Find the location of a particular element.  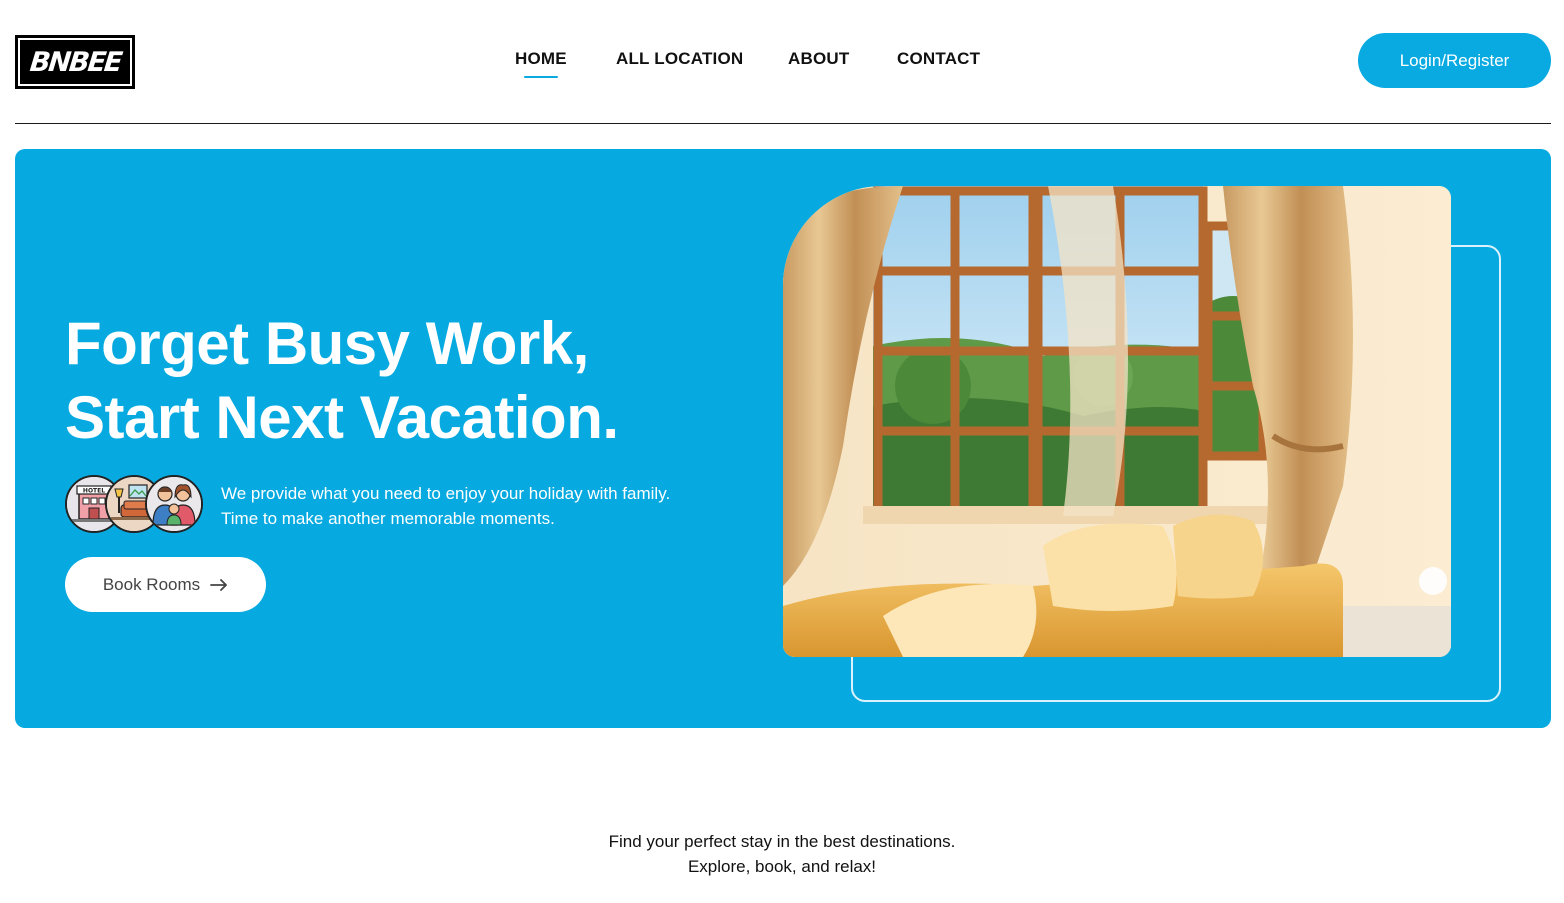

book-rooms-label: Book Rooms is located at coordinates (151, 584).